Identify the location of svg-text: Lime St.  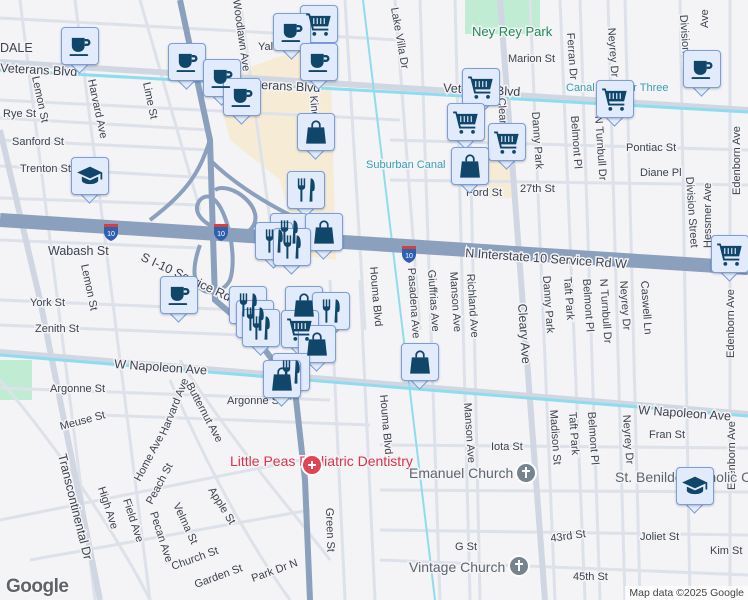
(149, 100).